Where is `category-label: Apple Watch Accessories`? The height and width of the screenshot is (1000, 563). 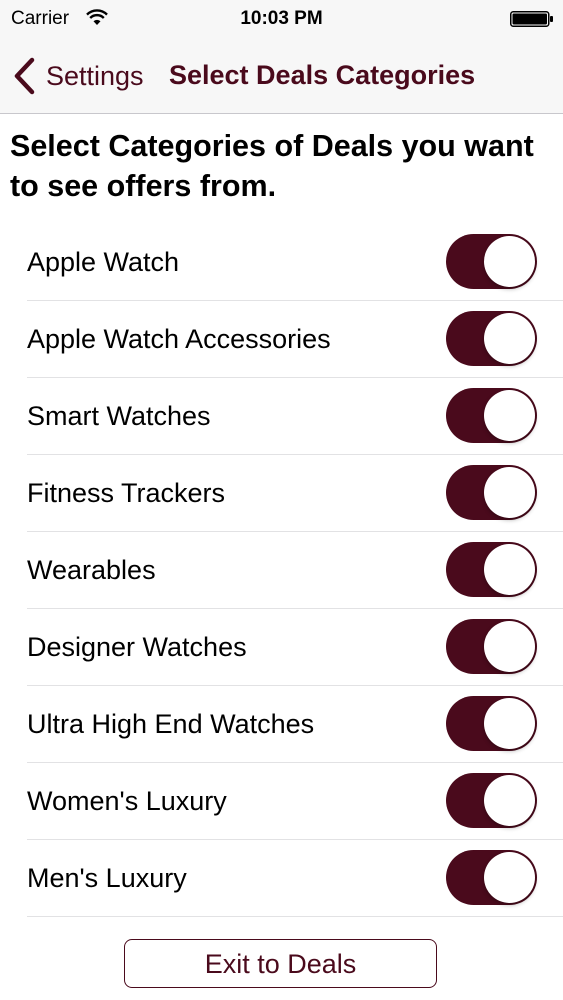 category-label: Apple Watch Accessories is located at coordinates (179, 339).